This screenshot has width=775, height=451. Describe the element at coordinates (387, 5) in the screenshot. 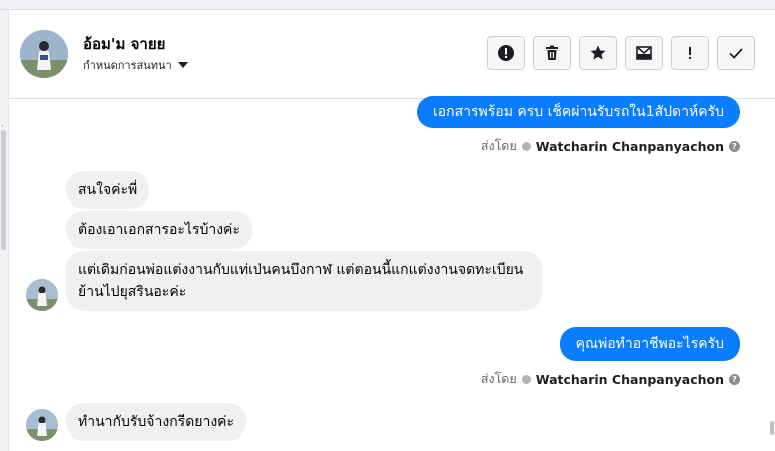

I see `window-top-bar` at that location.